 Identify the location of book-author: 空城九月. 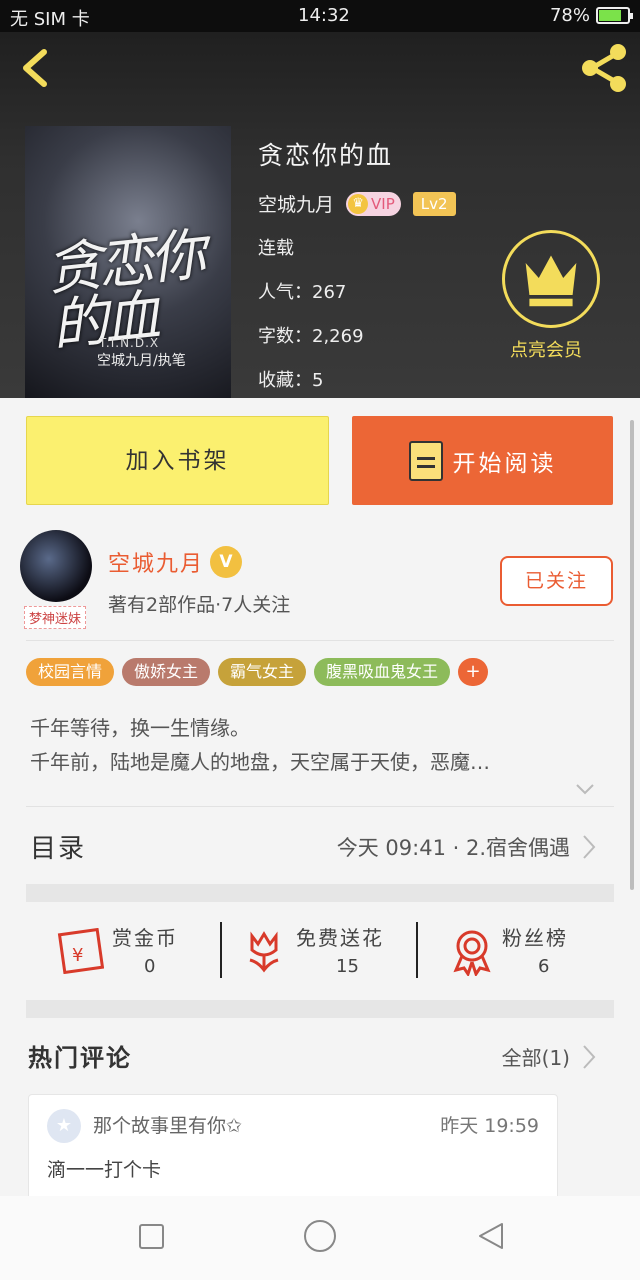
(296, 203).